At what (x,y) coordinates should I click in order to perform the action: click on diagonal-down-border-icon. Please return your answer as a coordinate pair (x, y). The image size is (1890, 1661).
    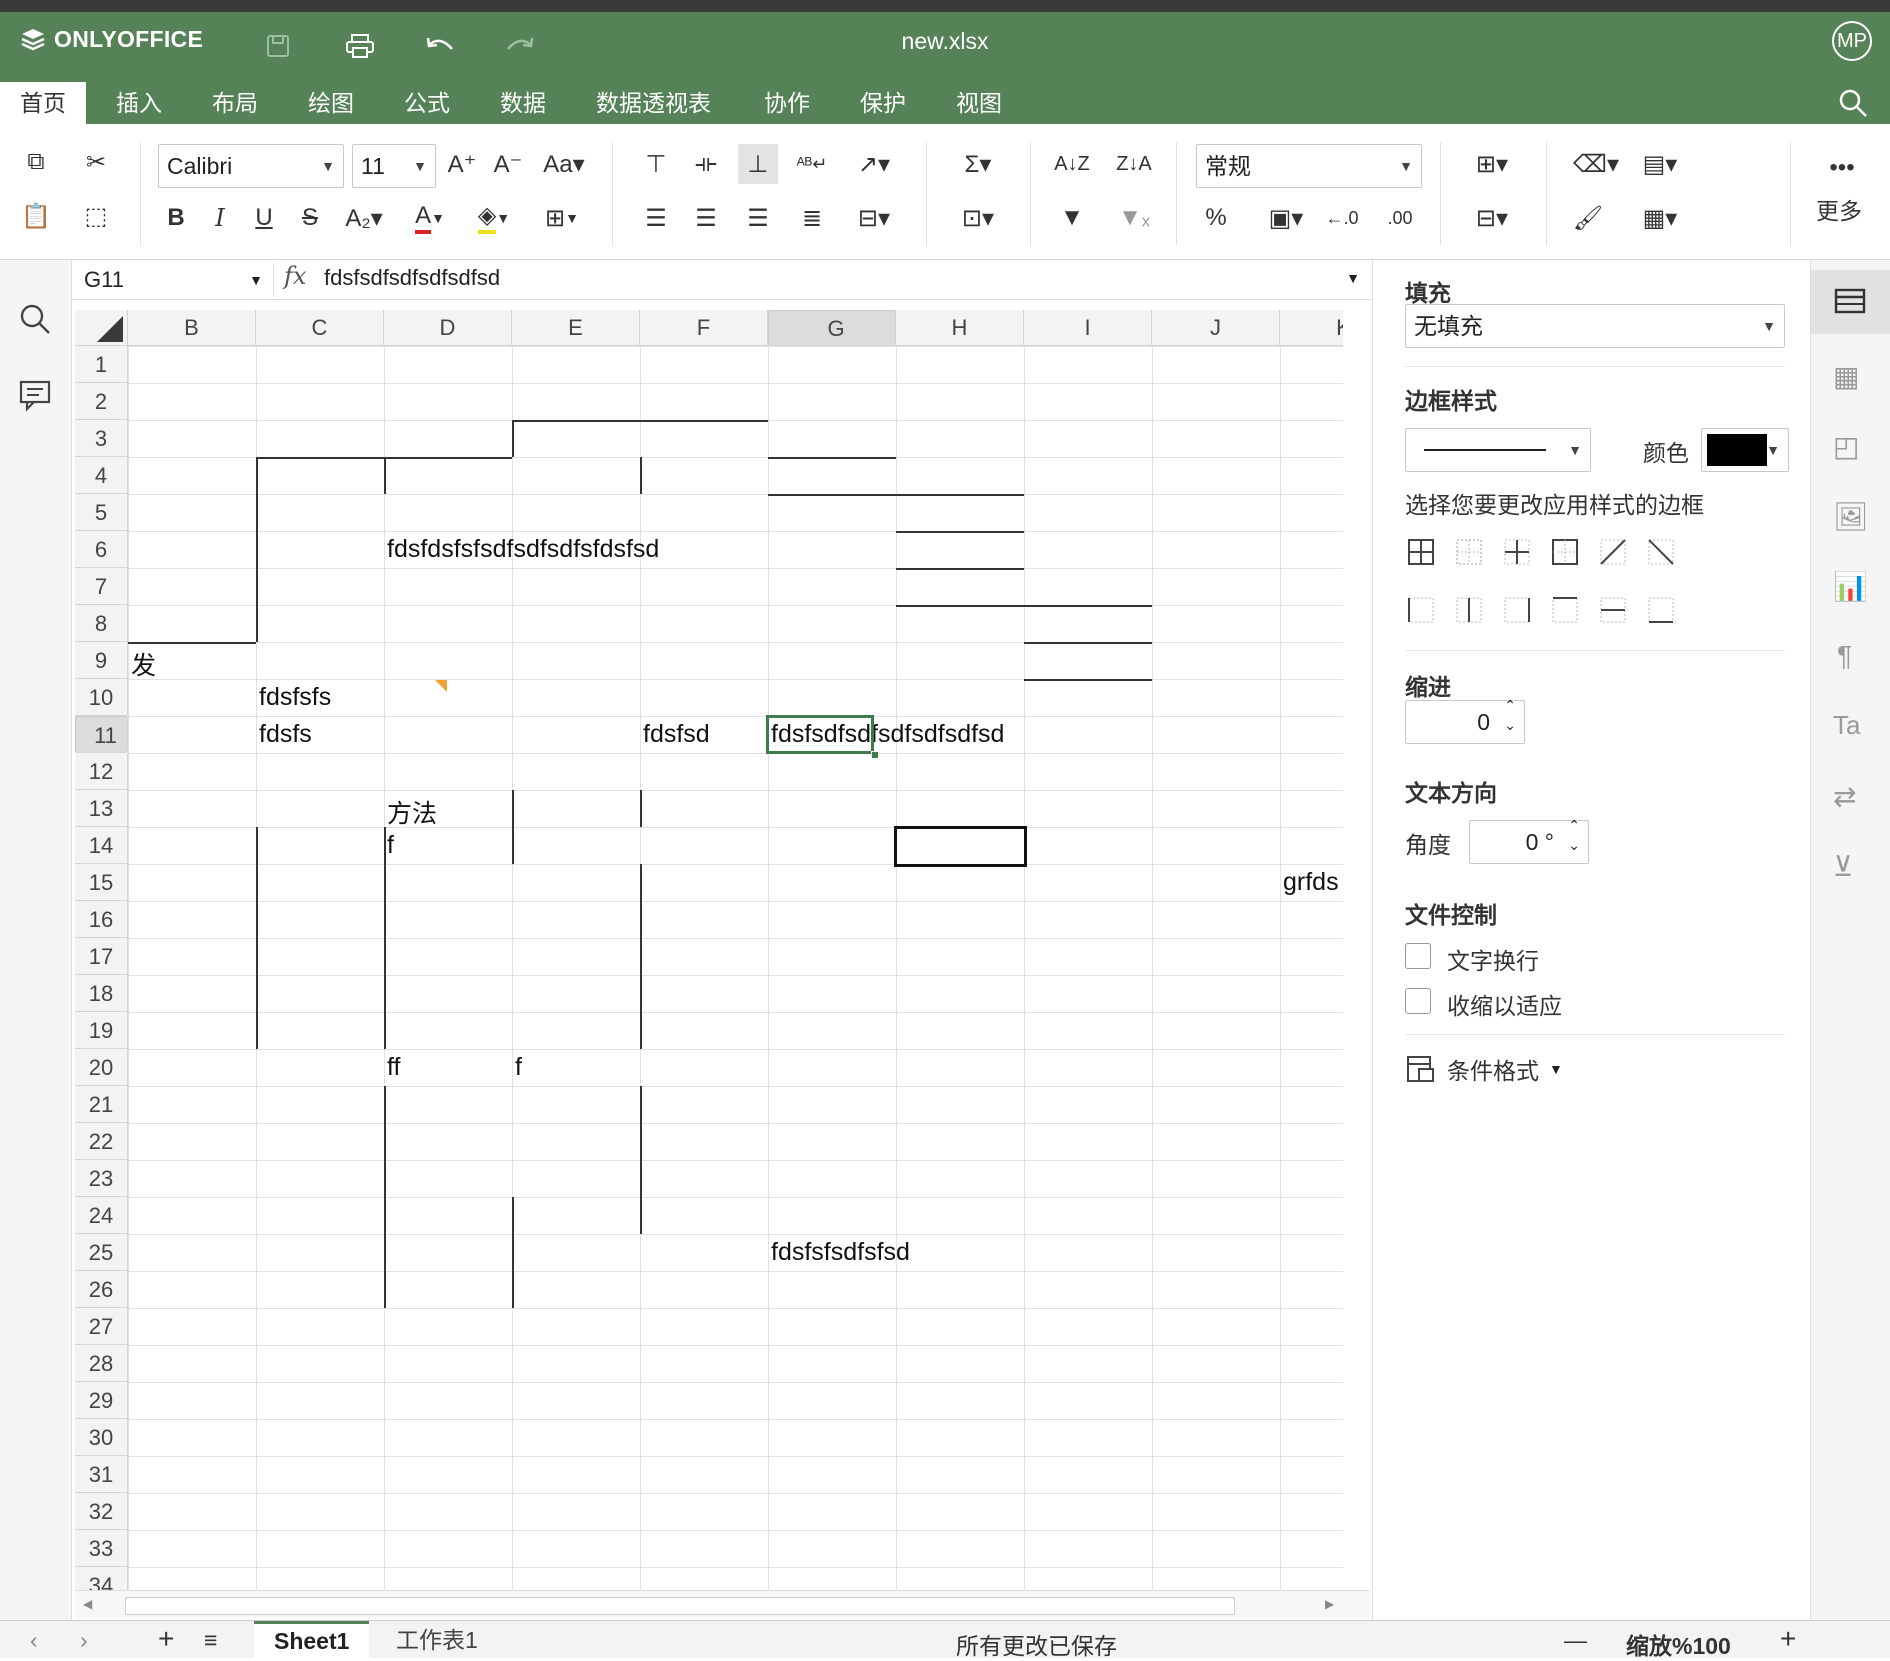
    Looking at the image, I should click on (1661, 552).